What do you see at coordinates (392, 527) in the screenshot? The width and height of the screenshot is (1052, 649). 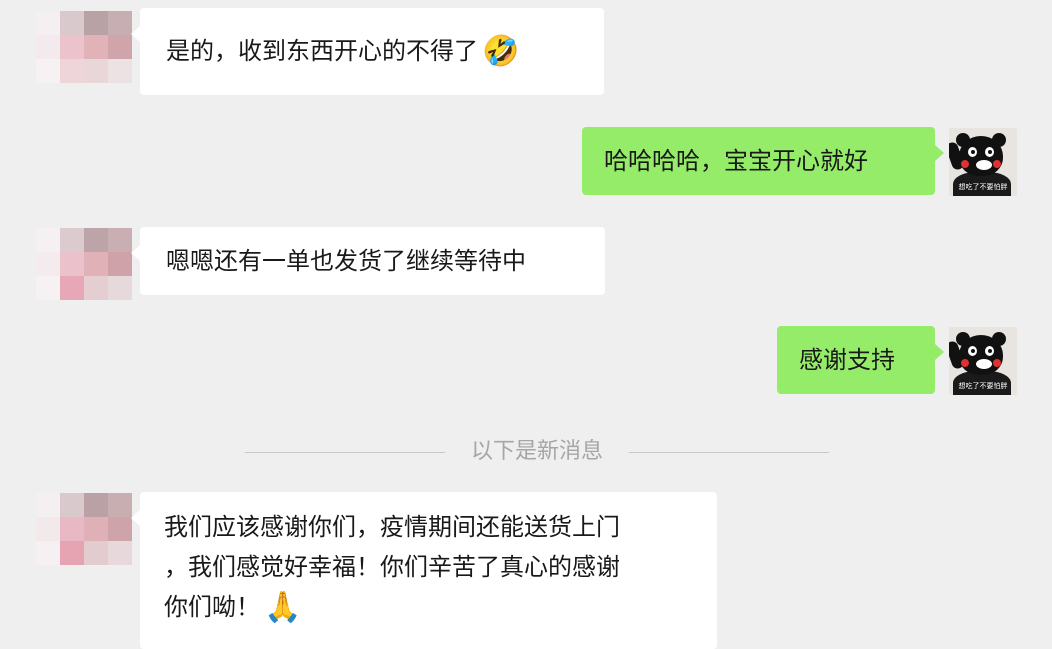 I see `message-text-line: 我们应该感谢你们，疫情期间还能送货上门` at bounding box center [392, 527].